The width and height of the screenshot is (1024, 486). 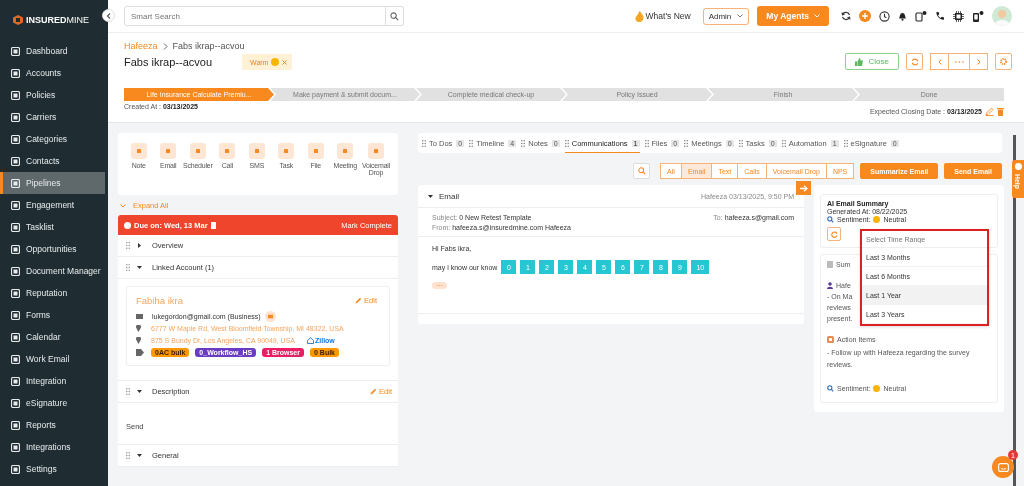 I want to click on phone-icon, so click(x=940, y=16).